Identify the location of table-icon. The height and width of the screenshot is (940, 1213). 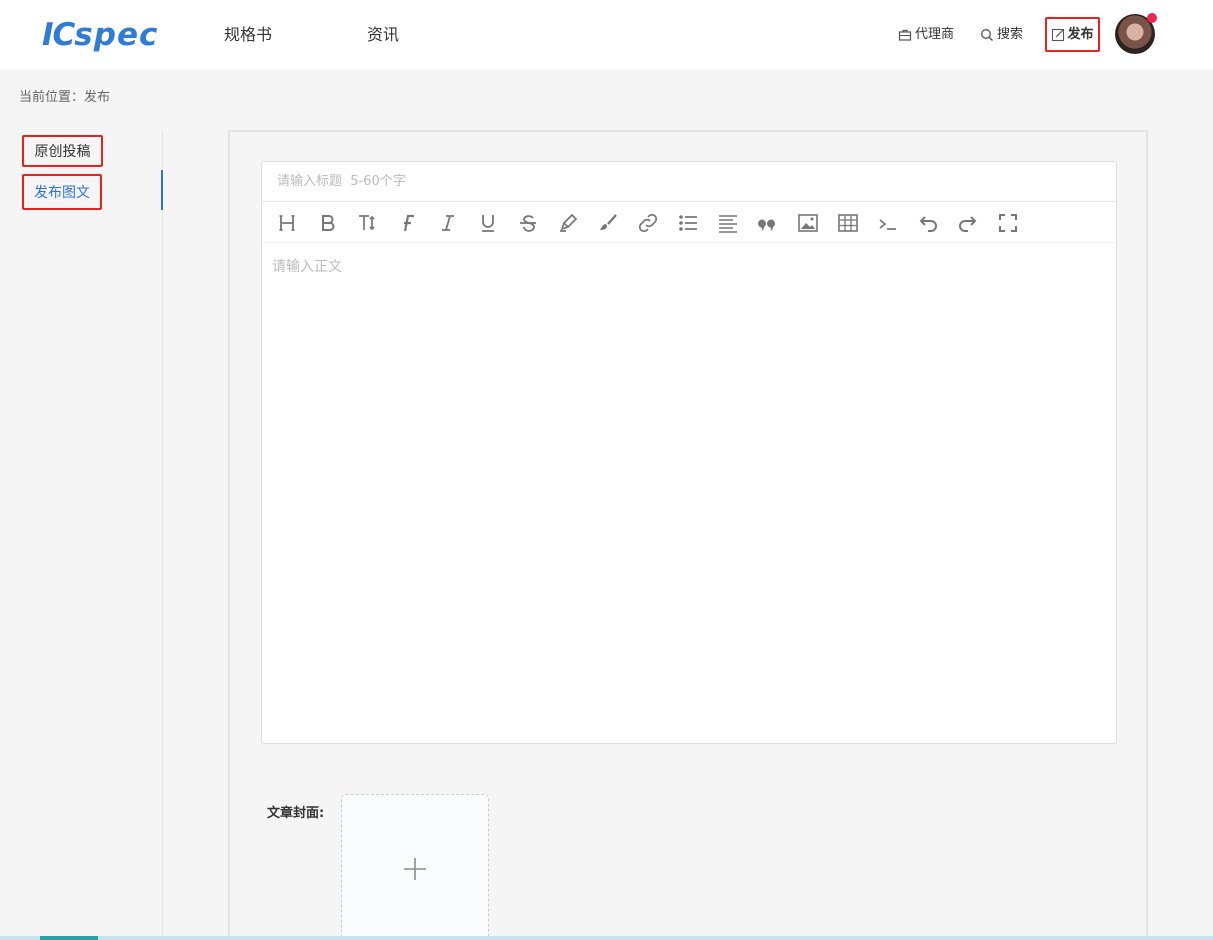
(848, 223).